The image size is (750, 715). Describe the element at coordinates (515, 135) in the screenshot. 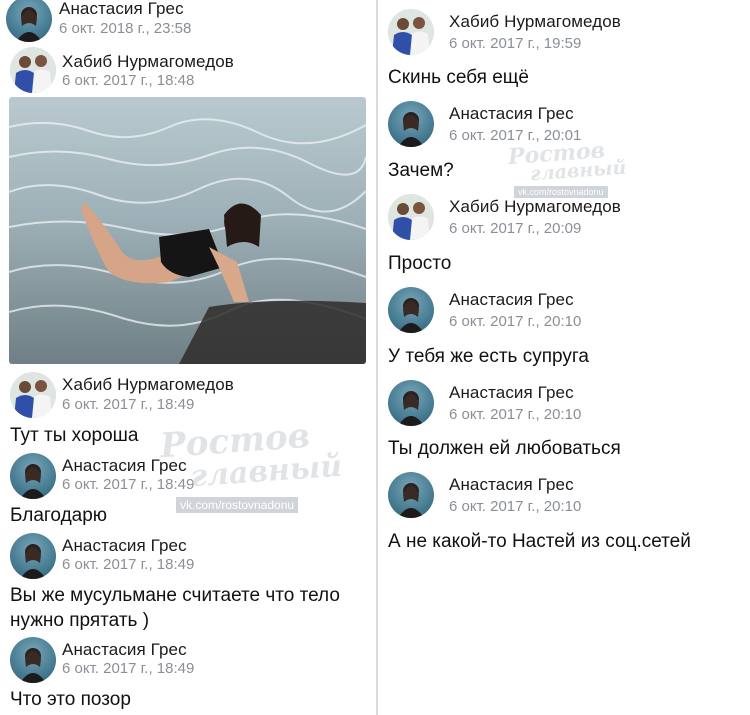

I see `message-time: 6 окт. 2017 г., 20:01` at that location.